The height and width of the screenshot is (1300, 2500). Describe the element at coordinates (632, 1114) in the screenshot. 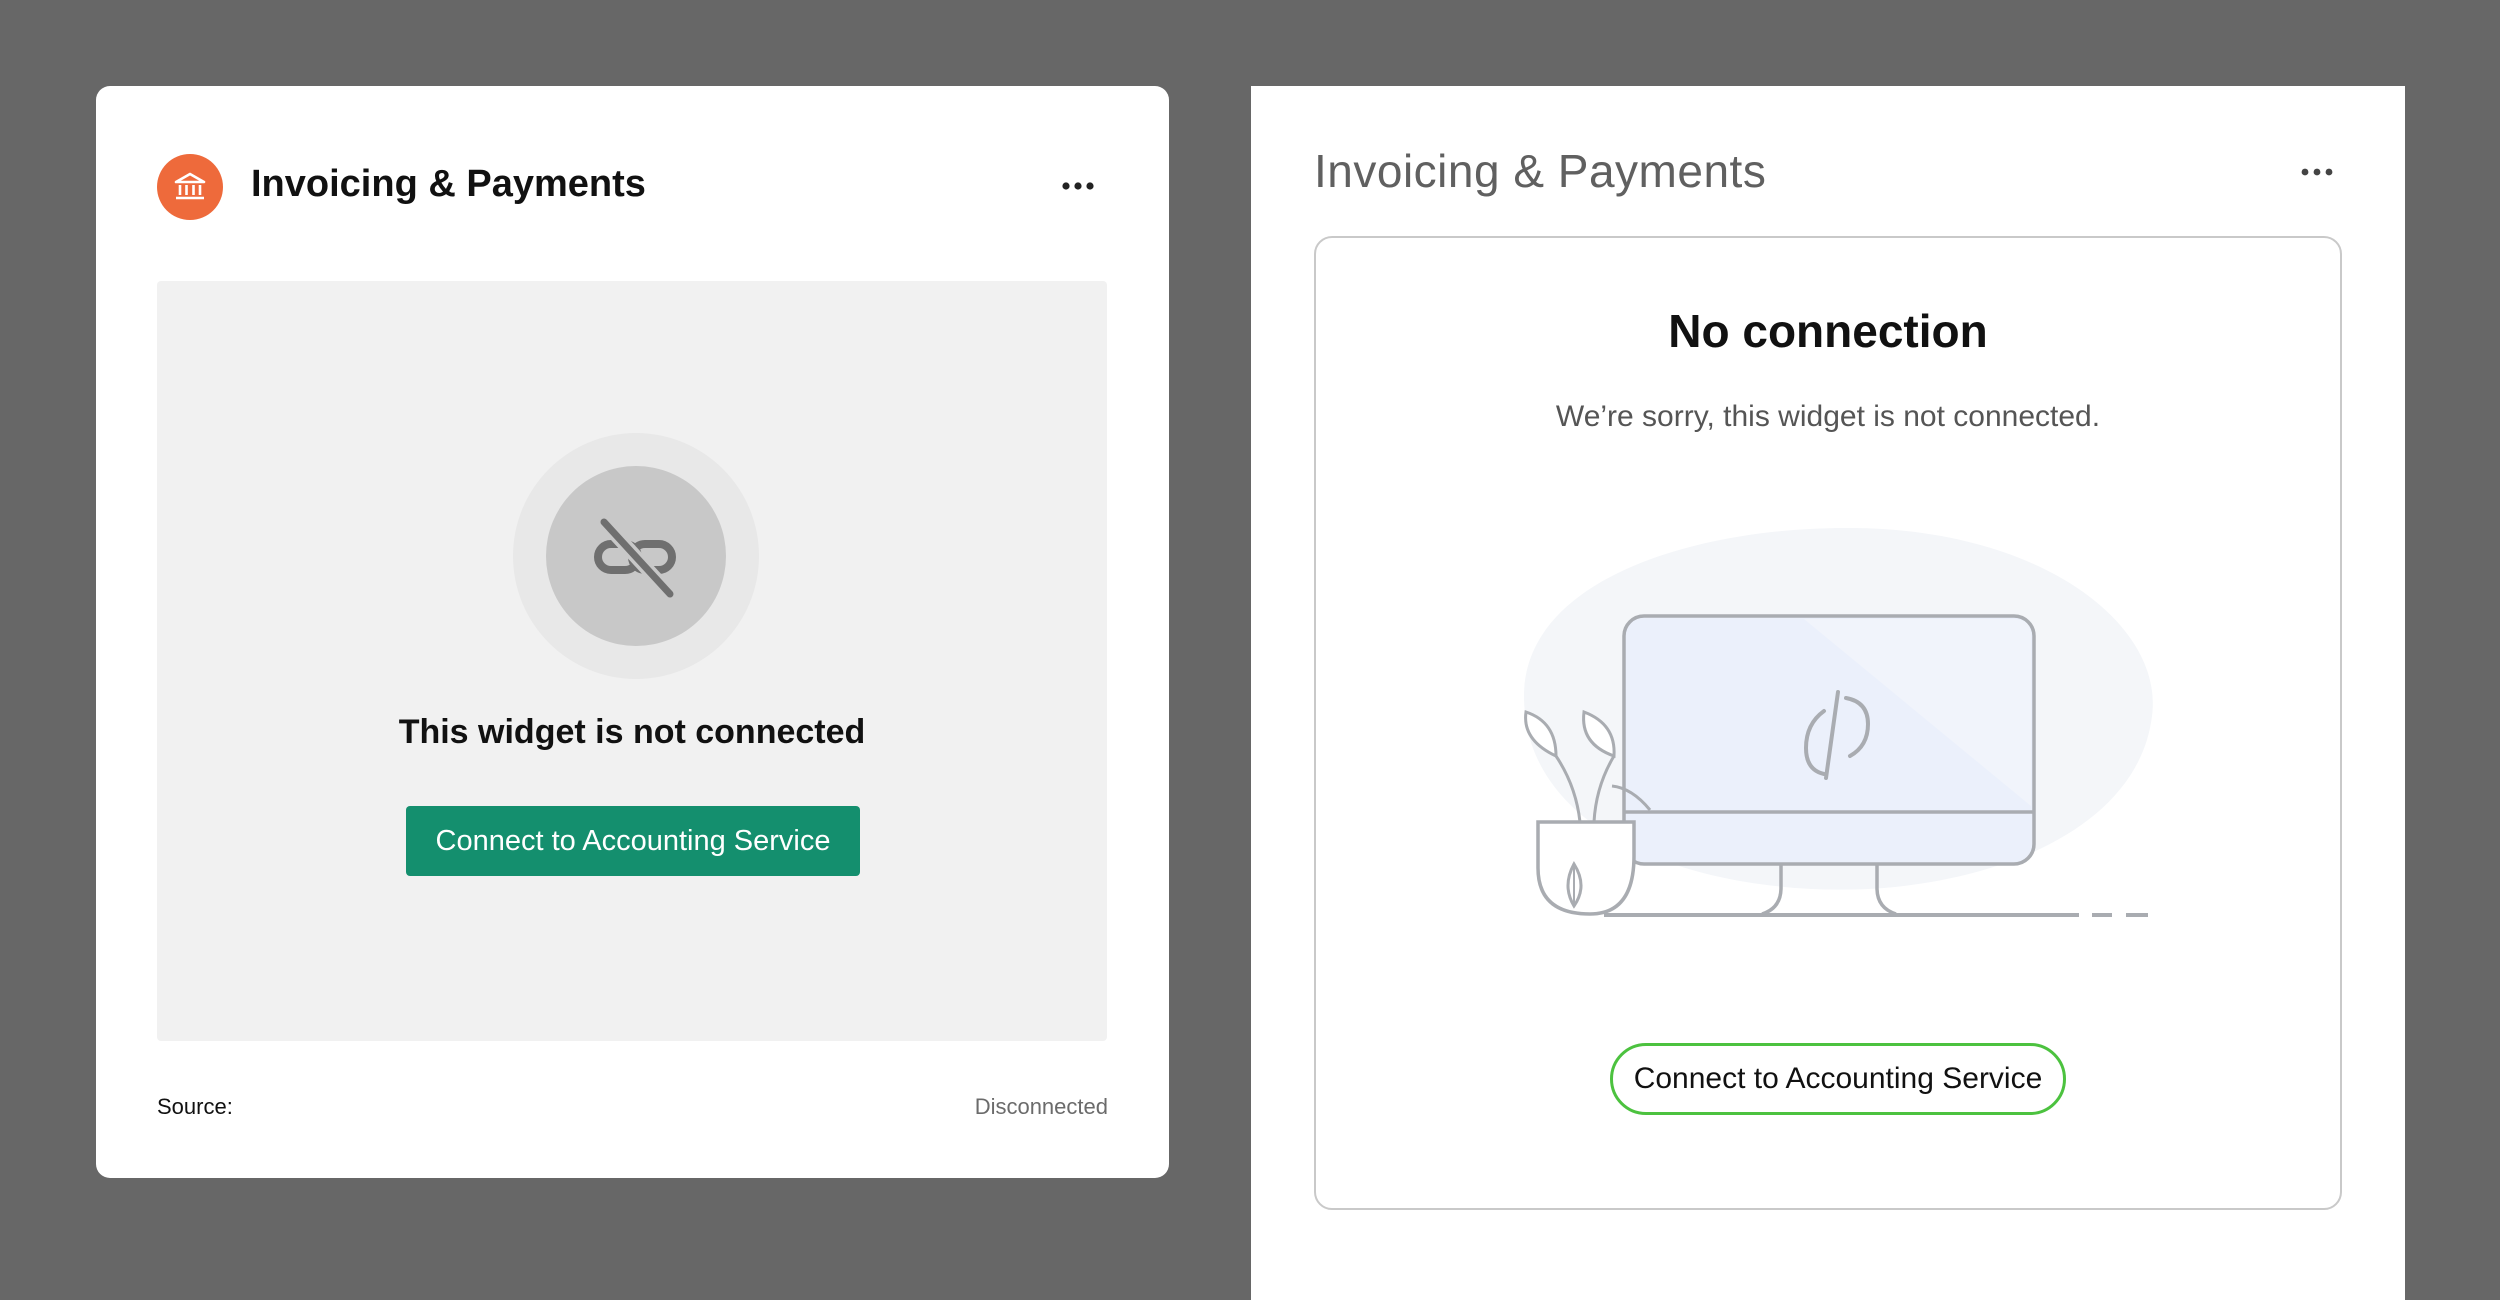

I see `widget-footer: Source: Disconnected` at that location.